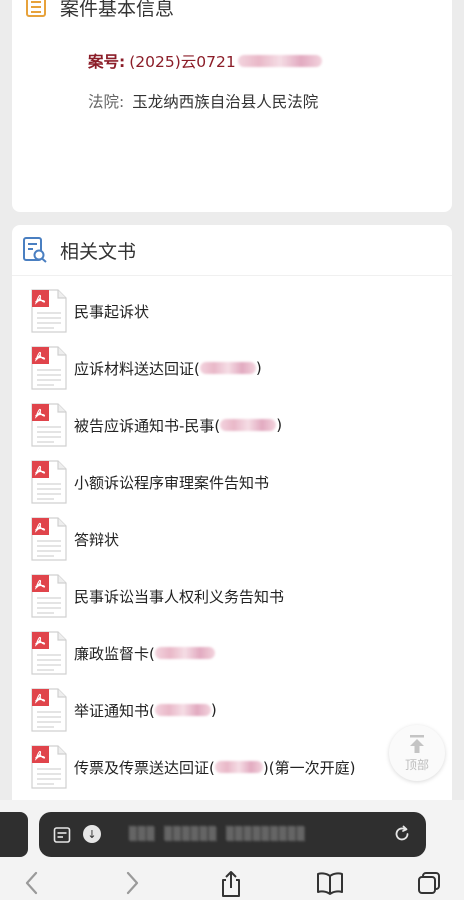  What do you see at coordinates (233, 539) in the screenshot?
I see `document-item: 答辩状` at bounding box center [233, 539].